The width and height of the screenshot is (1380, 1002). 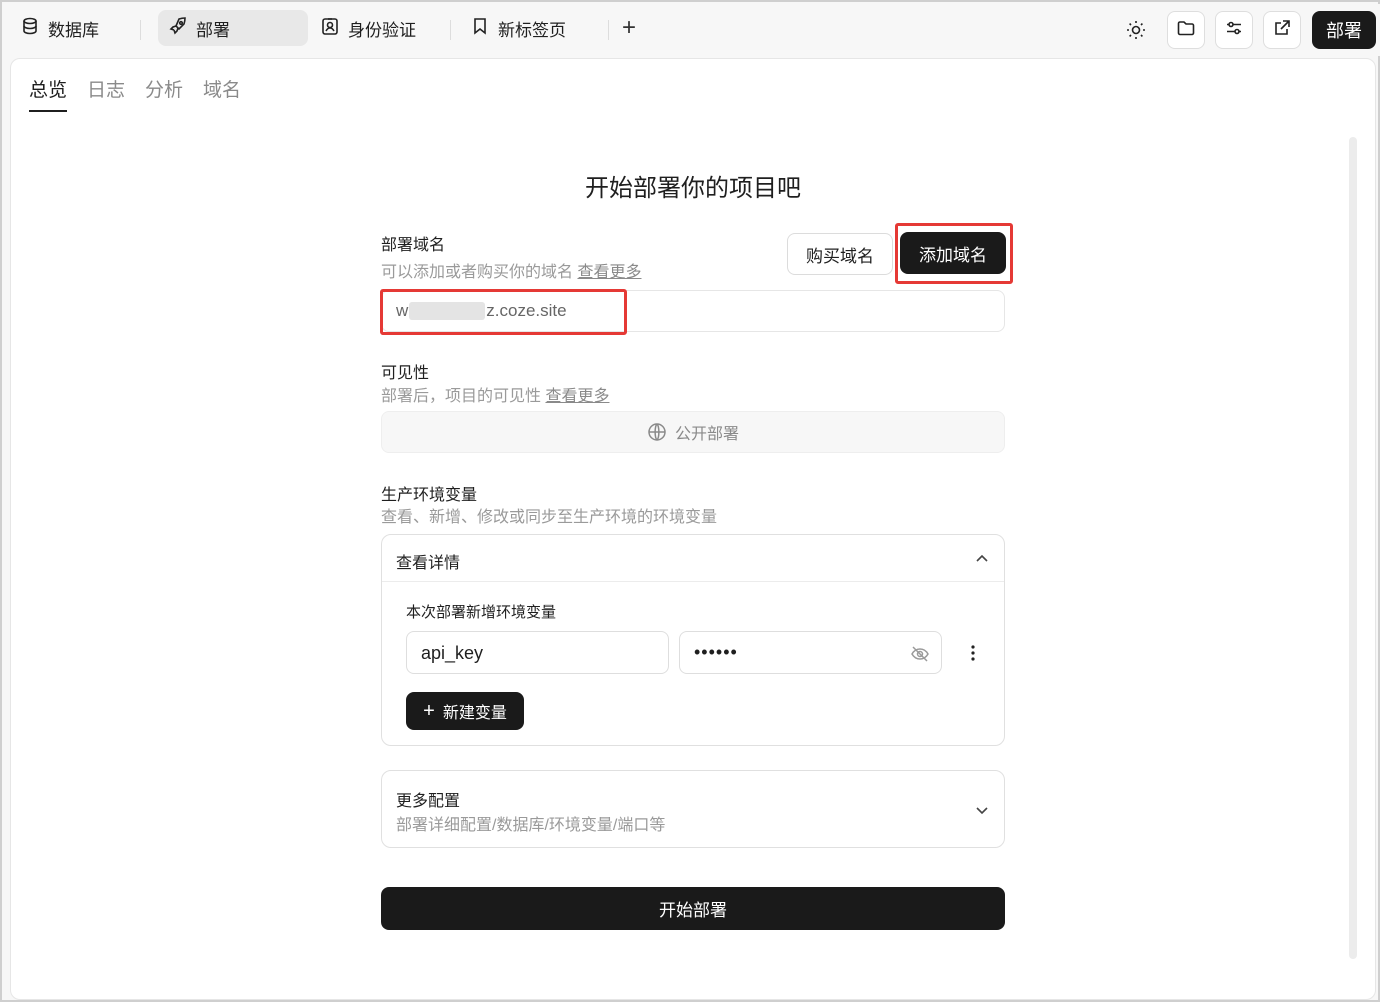 I want to click on env-label: 生产环境变量, so click(x=429, y=495).